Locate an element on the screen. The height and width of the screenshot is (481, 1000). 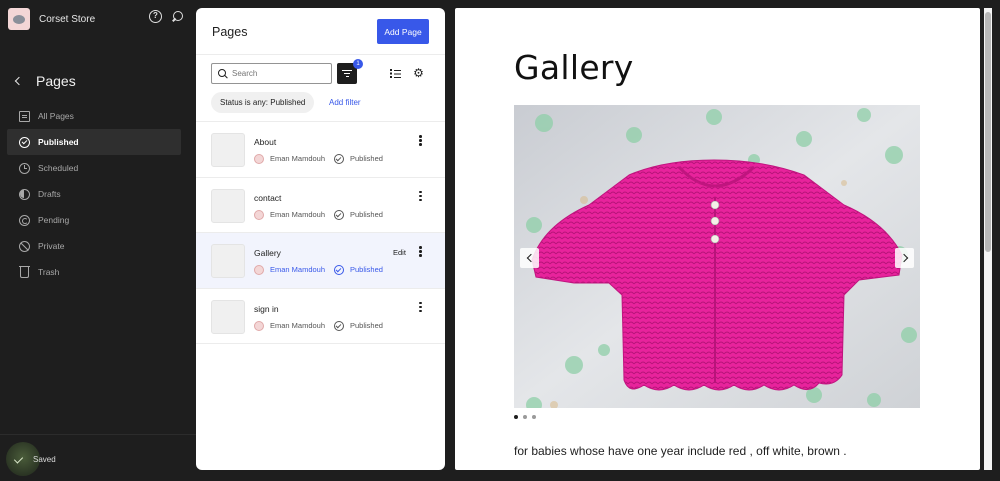
filter-count-badge: 1 is located at coordinates (358, 64).